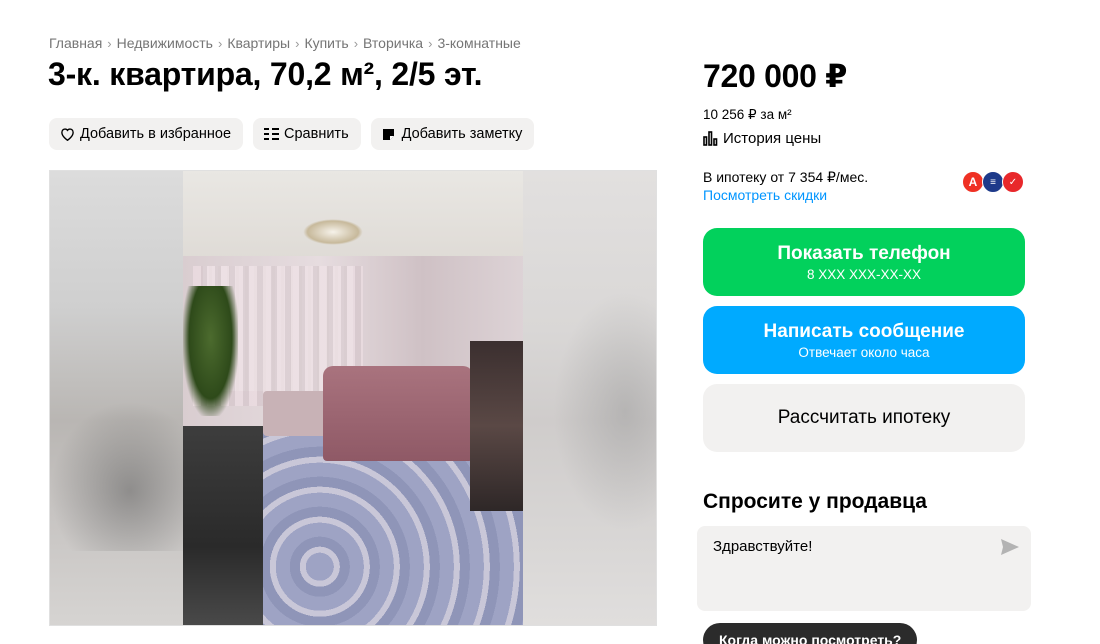 Image resolution: width=1100 pixels, height=644 pixels. Describe the element at coordinates (765, 195) in the screenshot. I see `view-discounts-link: Посмотреть скидки` at that location.